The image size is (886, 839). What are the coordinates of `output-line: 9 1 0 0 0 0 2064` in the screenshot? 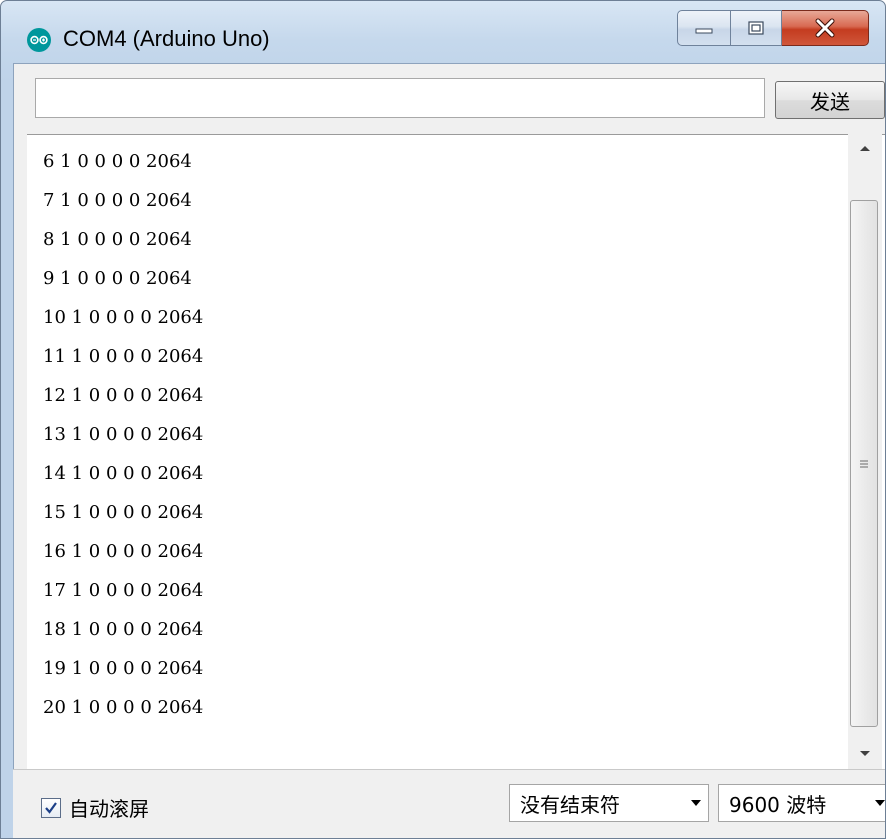 It's located at (117, 278).